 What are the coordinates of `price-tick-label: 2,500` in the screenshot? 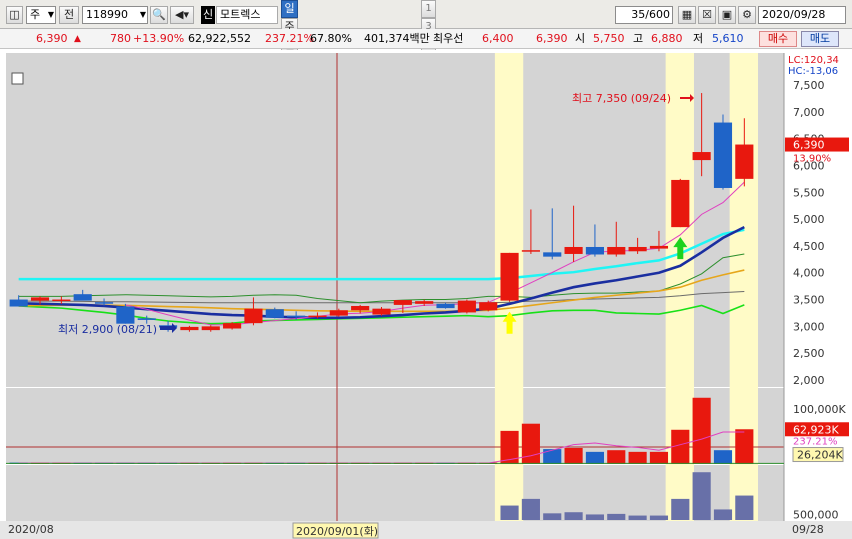 It's located at (809, 353).